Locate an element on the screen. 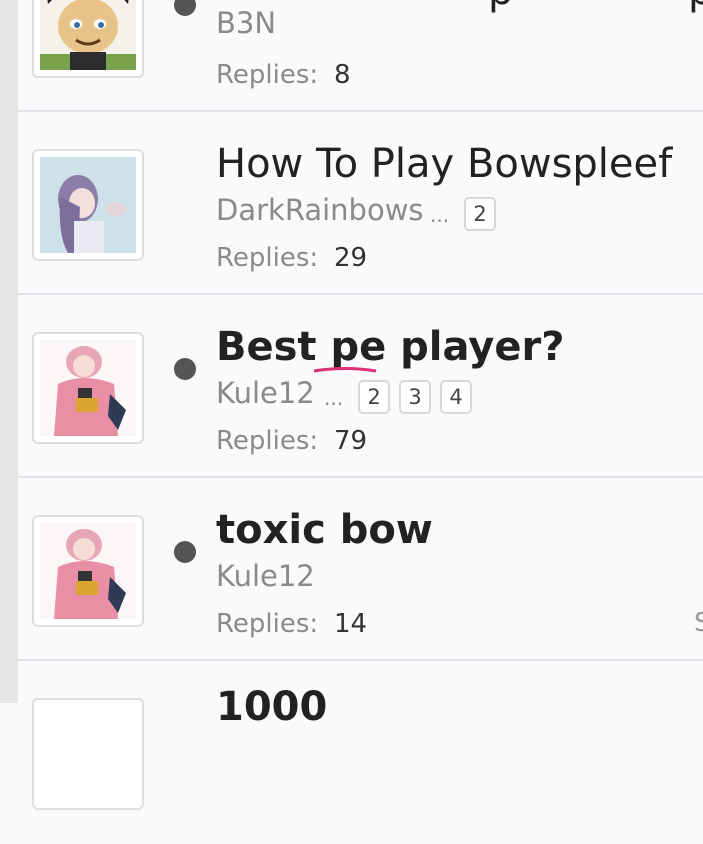 The width and height of the screenshot is (703, 844). replies-count: 14 is located at coordinates (351, 624).